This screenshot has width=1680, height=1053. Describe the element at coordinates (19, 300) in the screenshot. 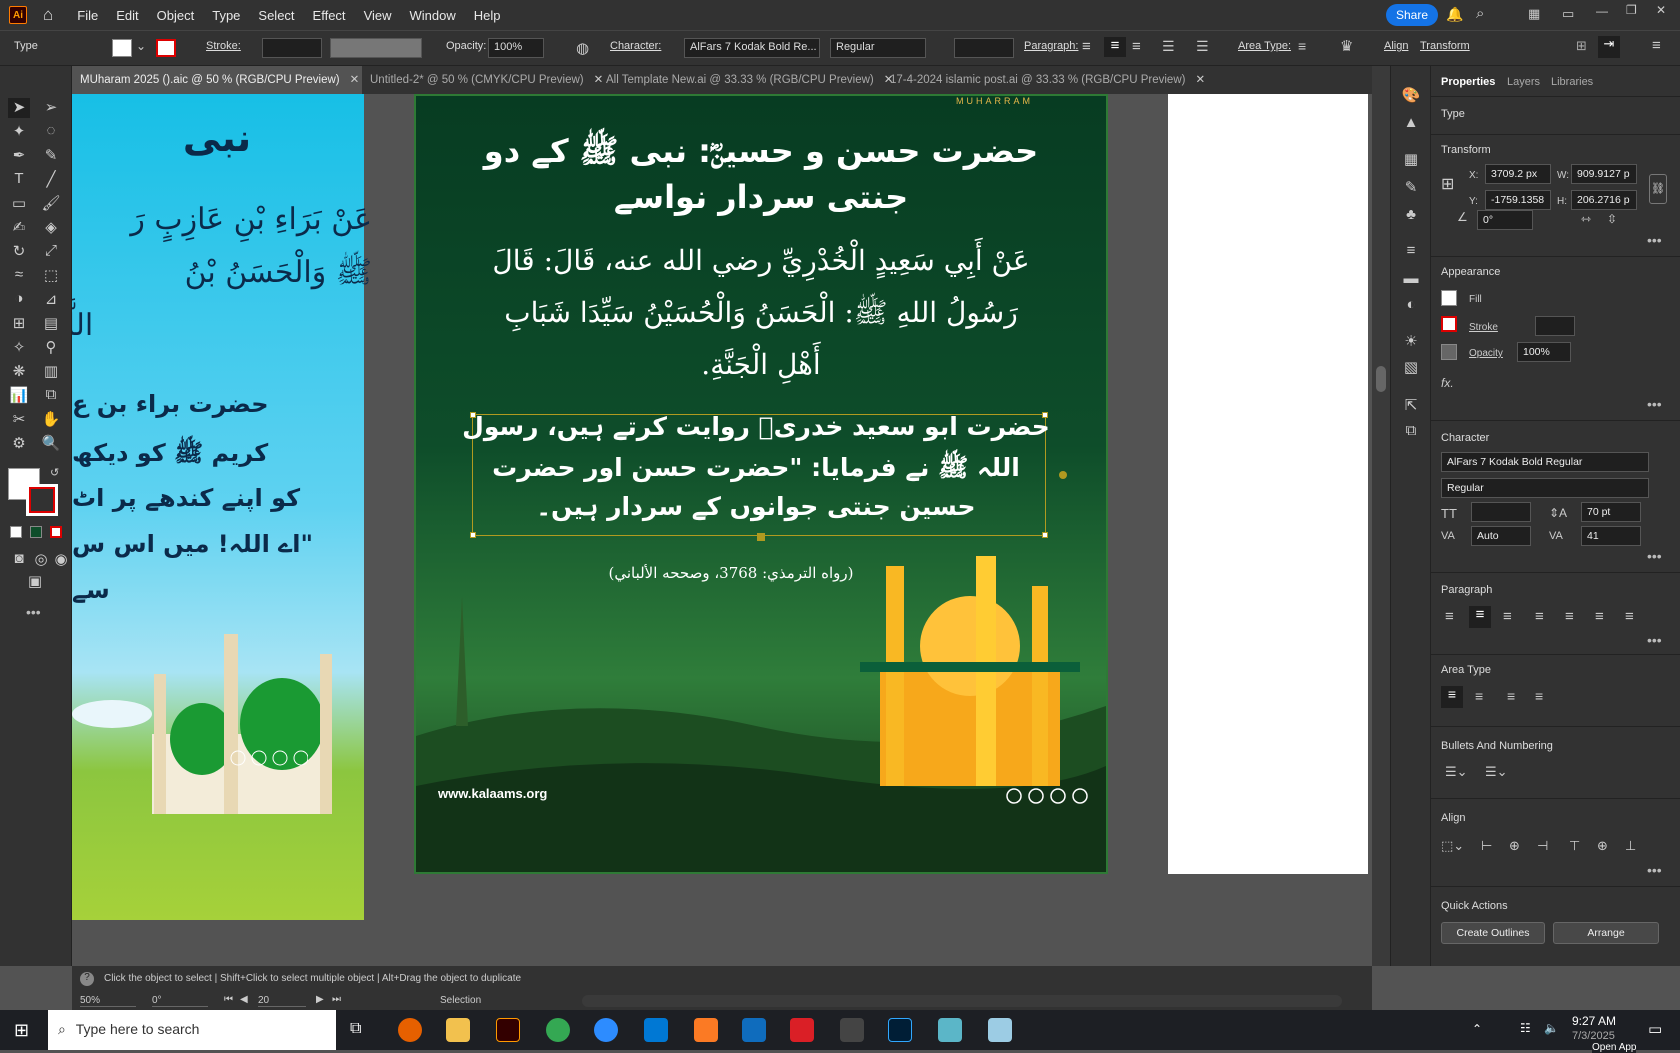

I see `shape-builder-icon: ◑` at that location.